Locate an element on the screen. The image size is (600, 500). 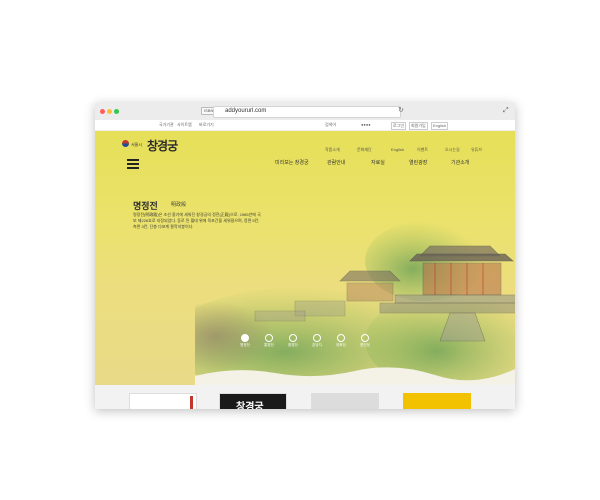
close-window-icon is located at coordinates (102, 111).